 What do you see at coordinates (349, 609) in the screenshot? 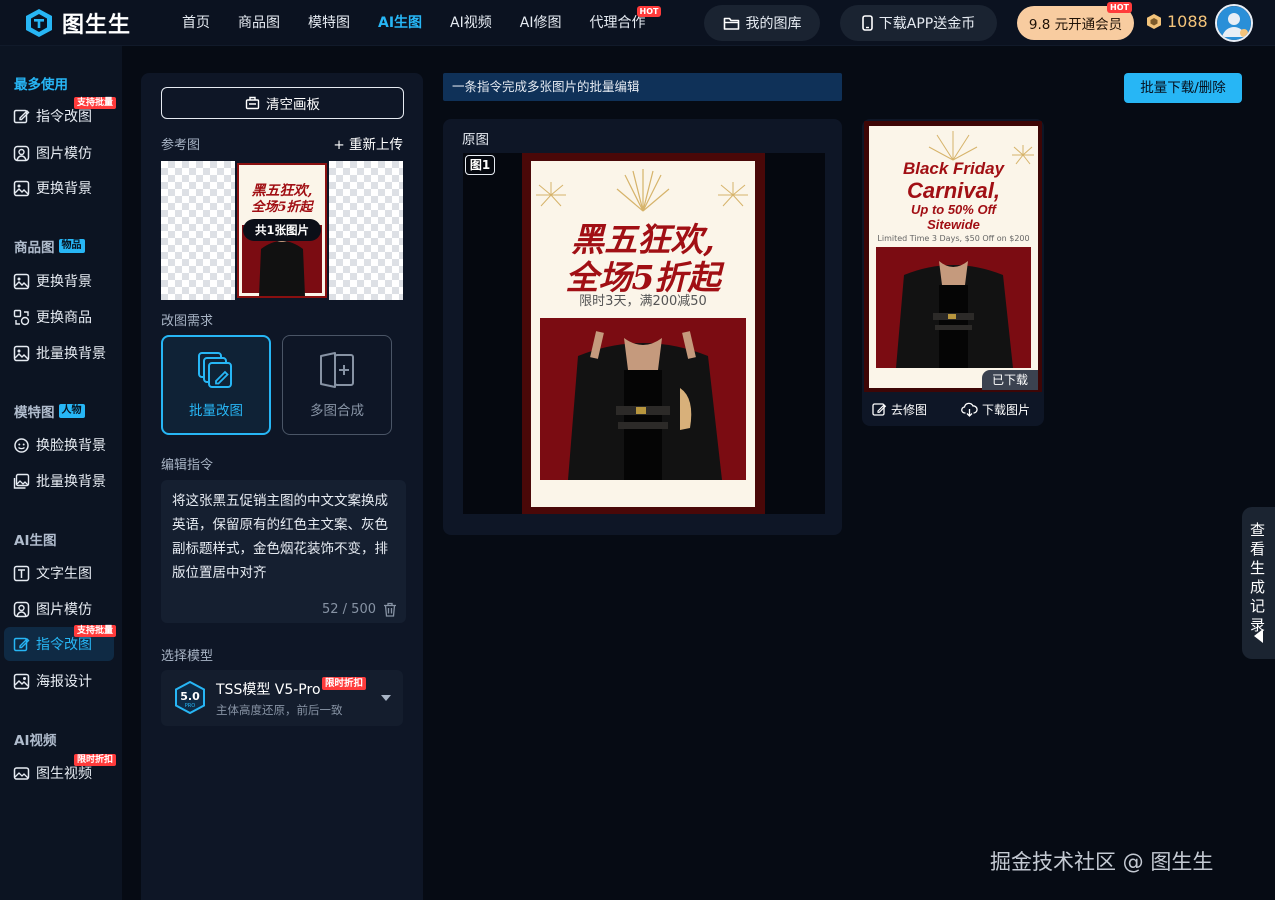
I see `char-counter: 52 / 500` at bounding box center [349, 609].